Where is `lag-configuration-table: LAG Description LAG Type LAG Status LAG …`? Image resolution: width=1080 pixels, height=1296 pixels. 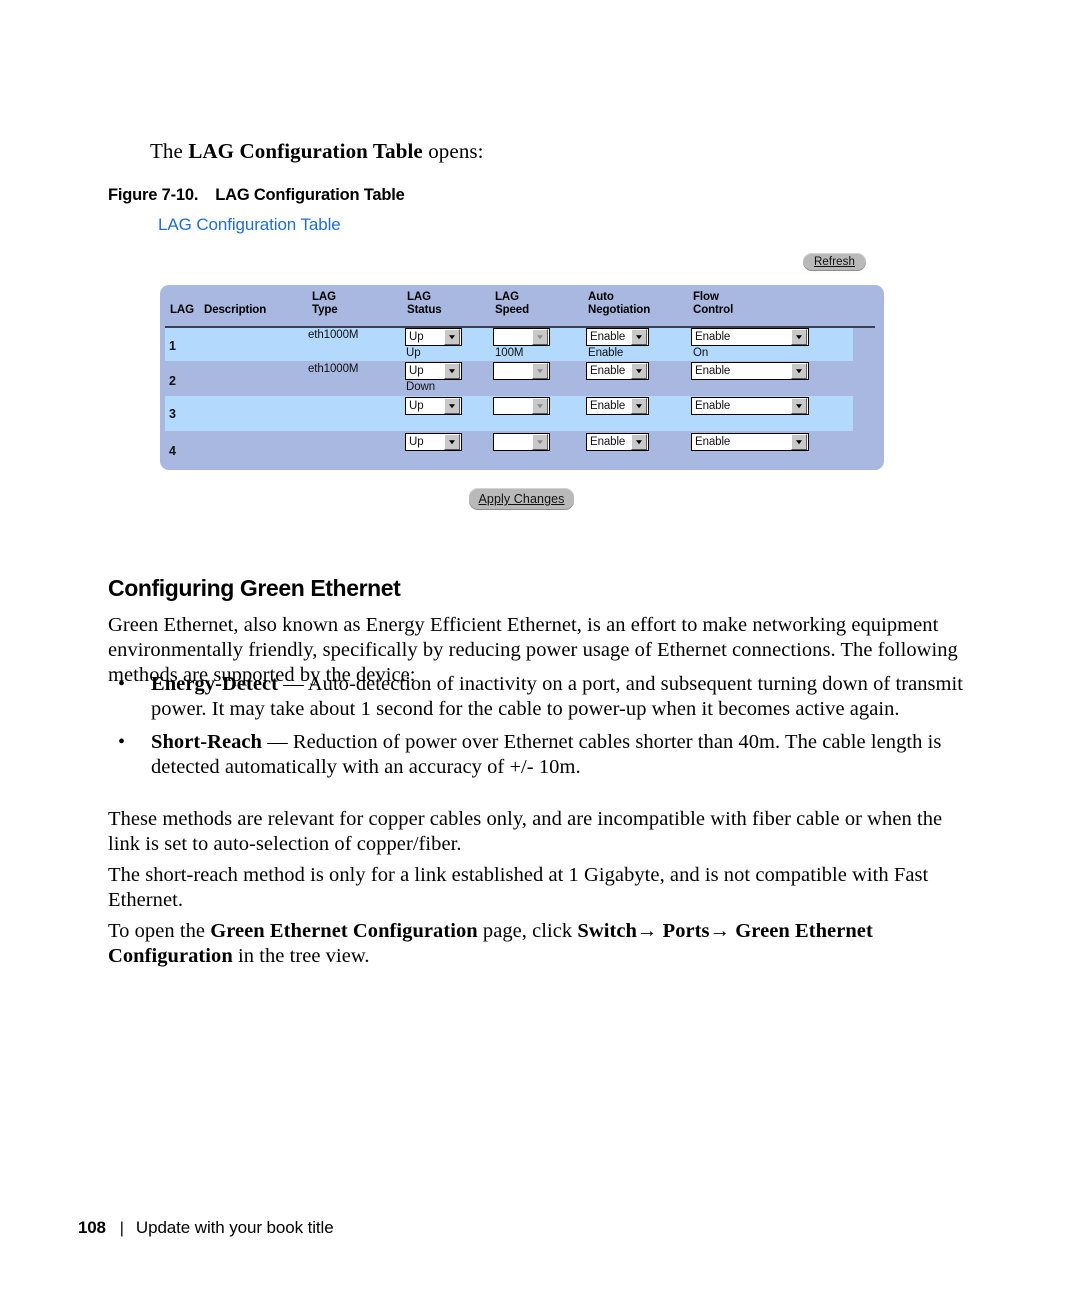
lag-configuration-table: LAG Description LAG Type LAG Status LAG … is located at coordinates (522, 377).